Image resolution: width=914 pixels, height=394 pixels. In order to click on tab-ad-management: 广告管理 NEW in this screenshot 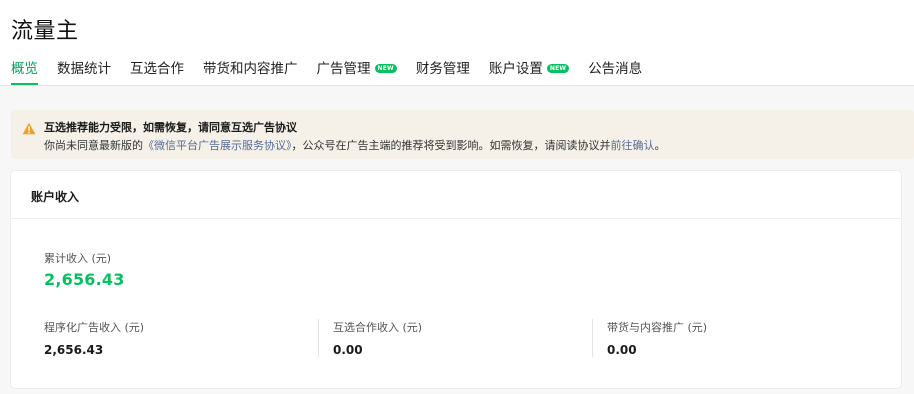, I will do `click(357, 72)`.